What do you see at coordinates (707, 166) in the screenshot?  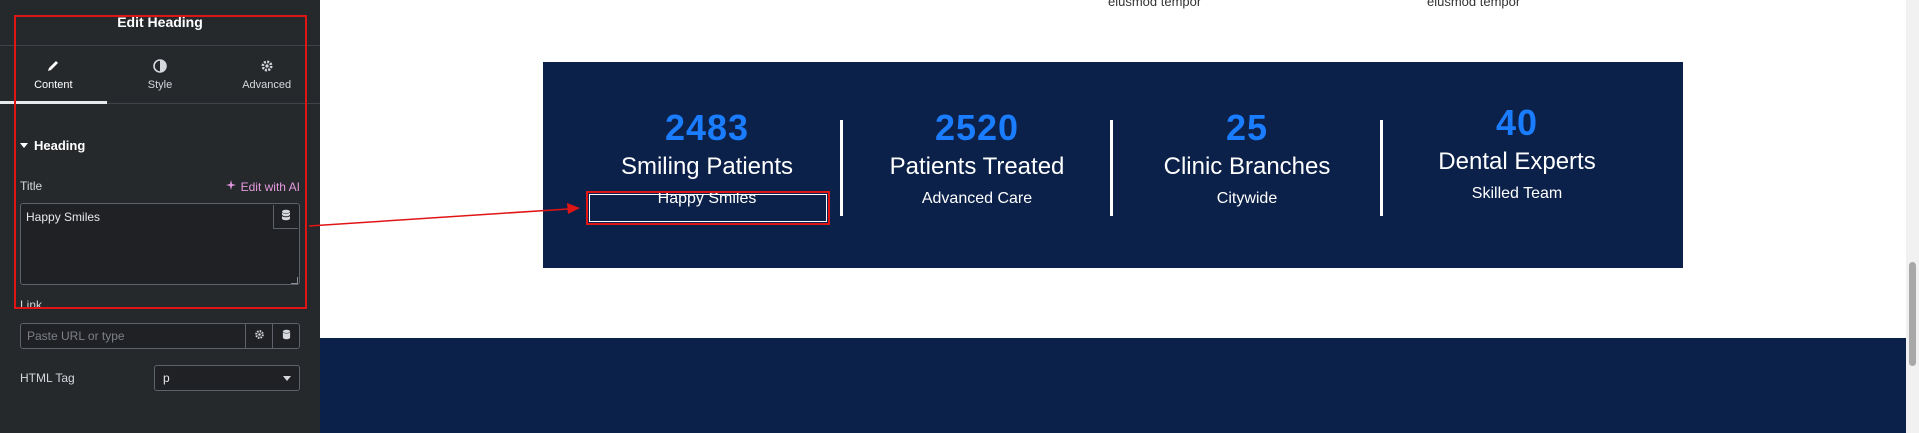 I see `stat-label: Smiling Patients` at bounding box center [707, 166].